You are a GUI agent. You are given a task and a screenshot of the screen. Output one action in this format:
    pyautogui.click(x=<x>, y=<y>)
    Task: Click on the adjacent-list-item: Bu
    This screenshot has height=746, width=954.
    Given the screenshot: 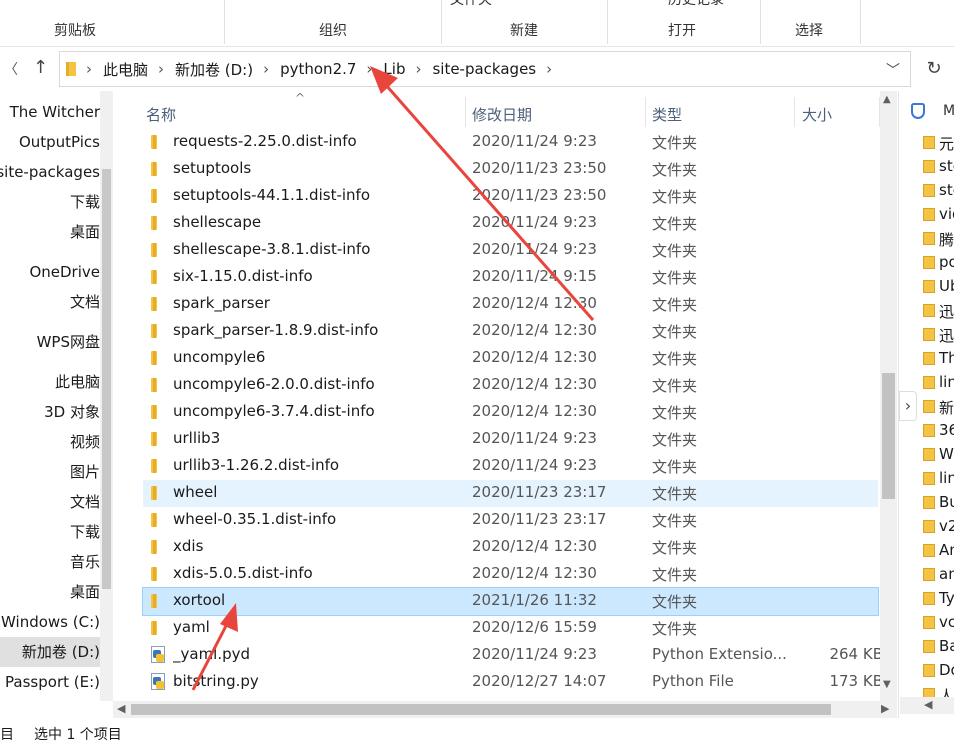 What is the action you would take?
    pyautogui.click(x=938, y=503)
    